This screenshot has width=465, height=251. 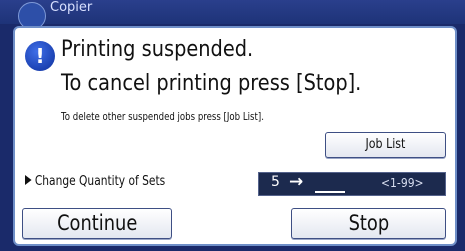 What do you see at coordinates (352, 184) in the screenshot?
I see `quantity-panel: 5 → <1-99>` at bounding box center [352, 184].